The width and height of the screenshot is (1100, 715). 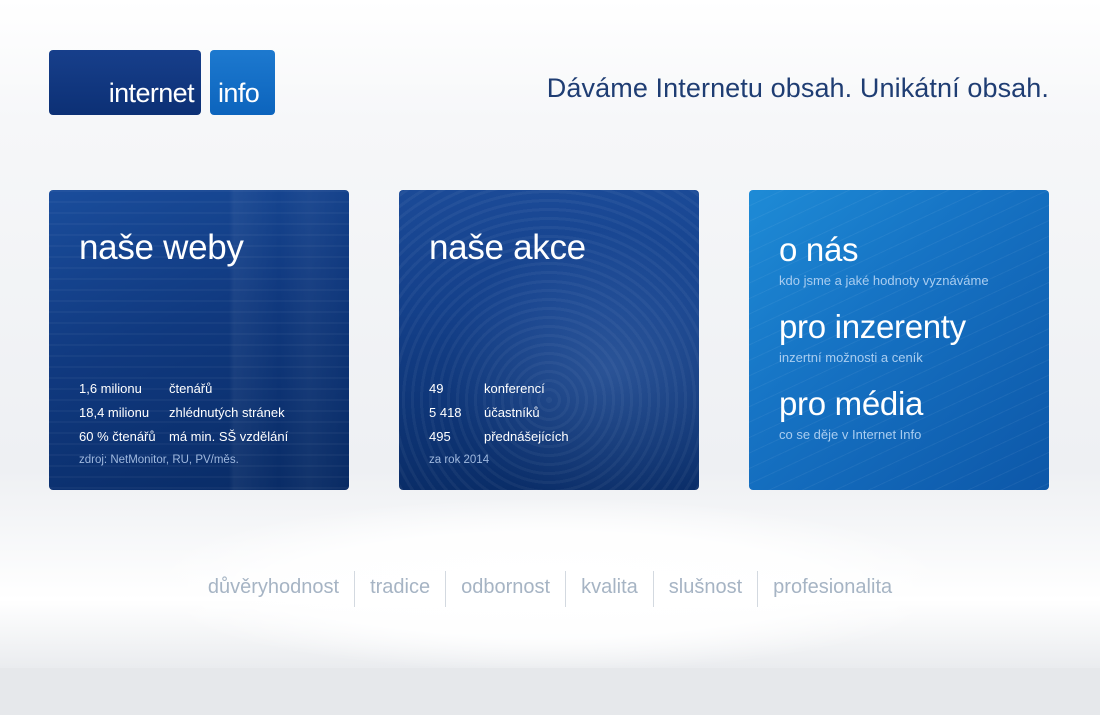 I want to click on stat-row: 1,6 milionu čtenářů, so click(x=183, y=389).